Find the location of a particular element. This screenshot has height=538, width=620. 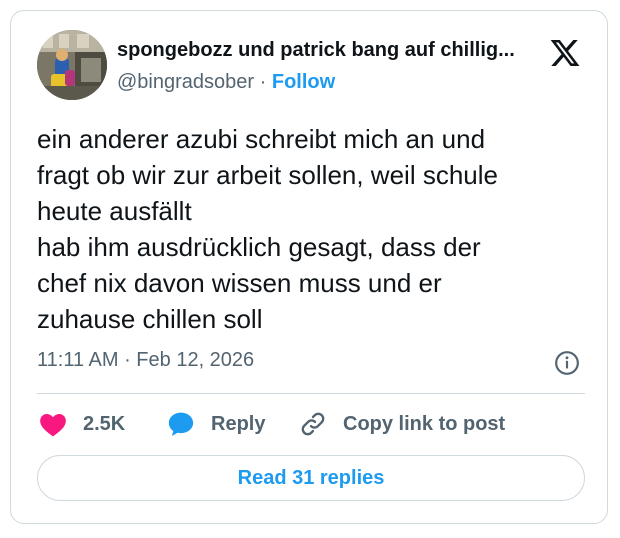

like-button: 2.5K is located at coordinates (82, 424).